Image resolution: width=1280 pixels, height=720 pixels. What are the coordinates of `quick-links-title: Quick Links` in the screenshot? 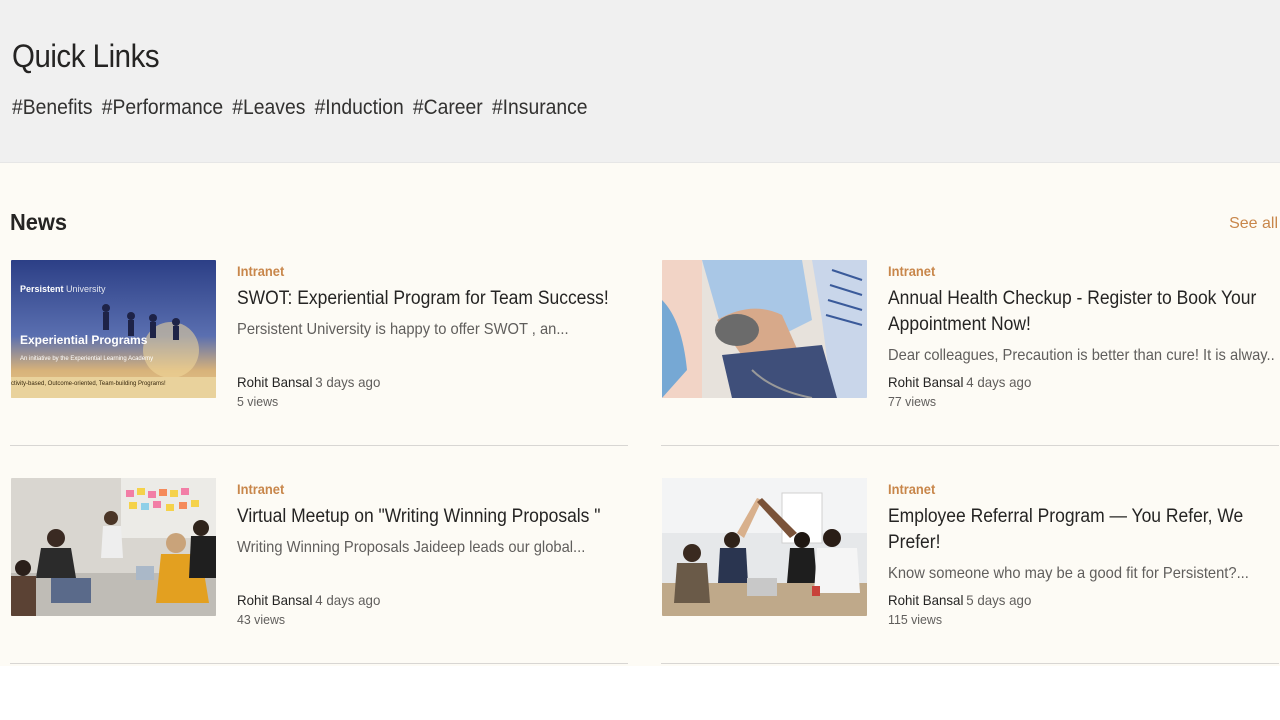 It's located at (86, 56).